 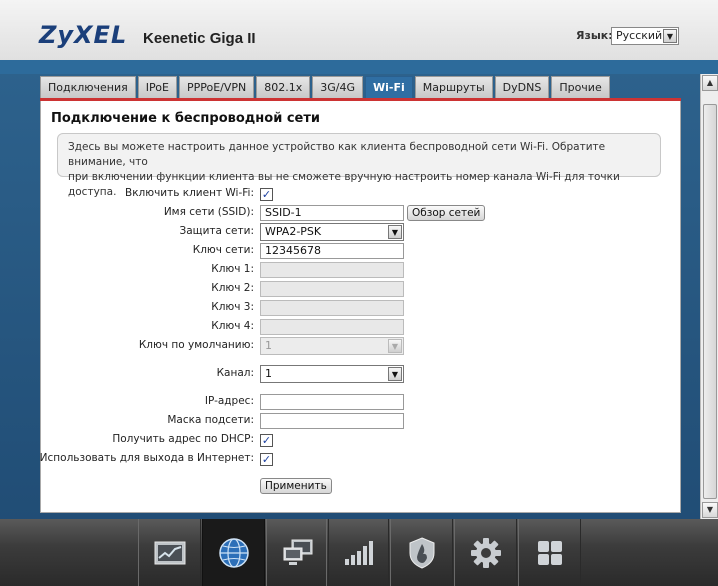 I want to click on internet-label: Использовать для выхода в Интернет:, so click(x=146, y=458).